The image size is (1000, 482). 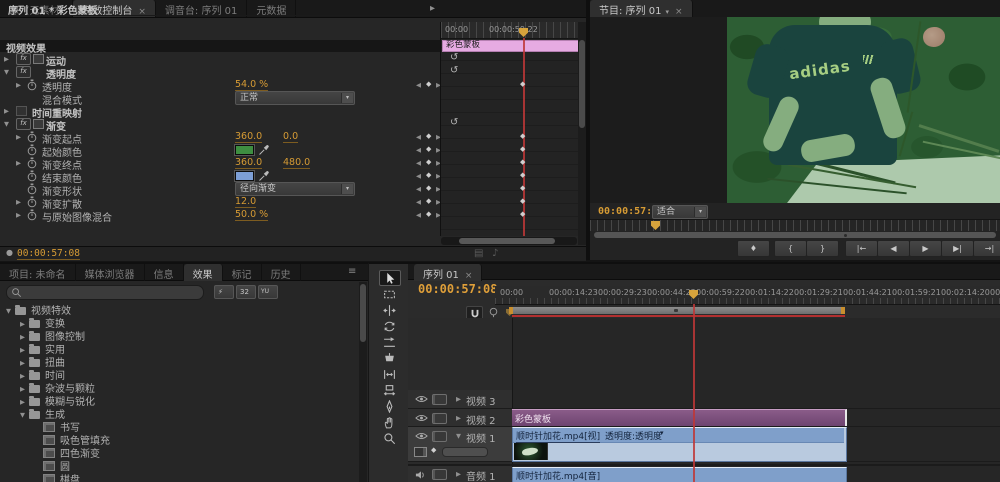 I want to click on set-encore-marker-icon, so click(x=493, y=312).